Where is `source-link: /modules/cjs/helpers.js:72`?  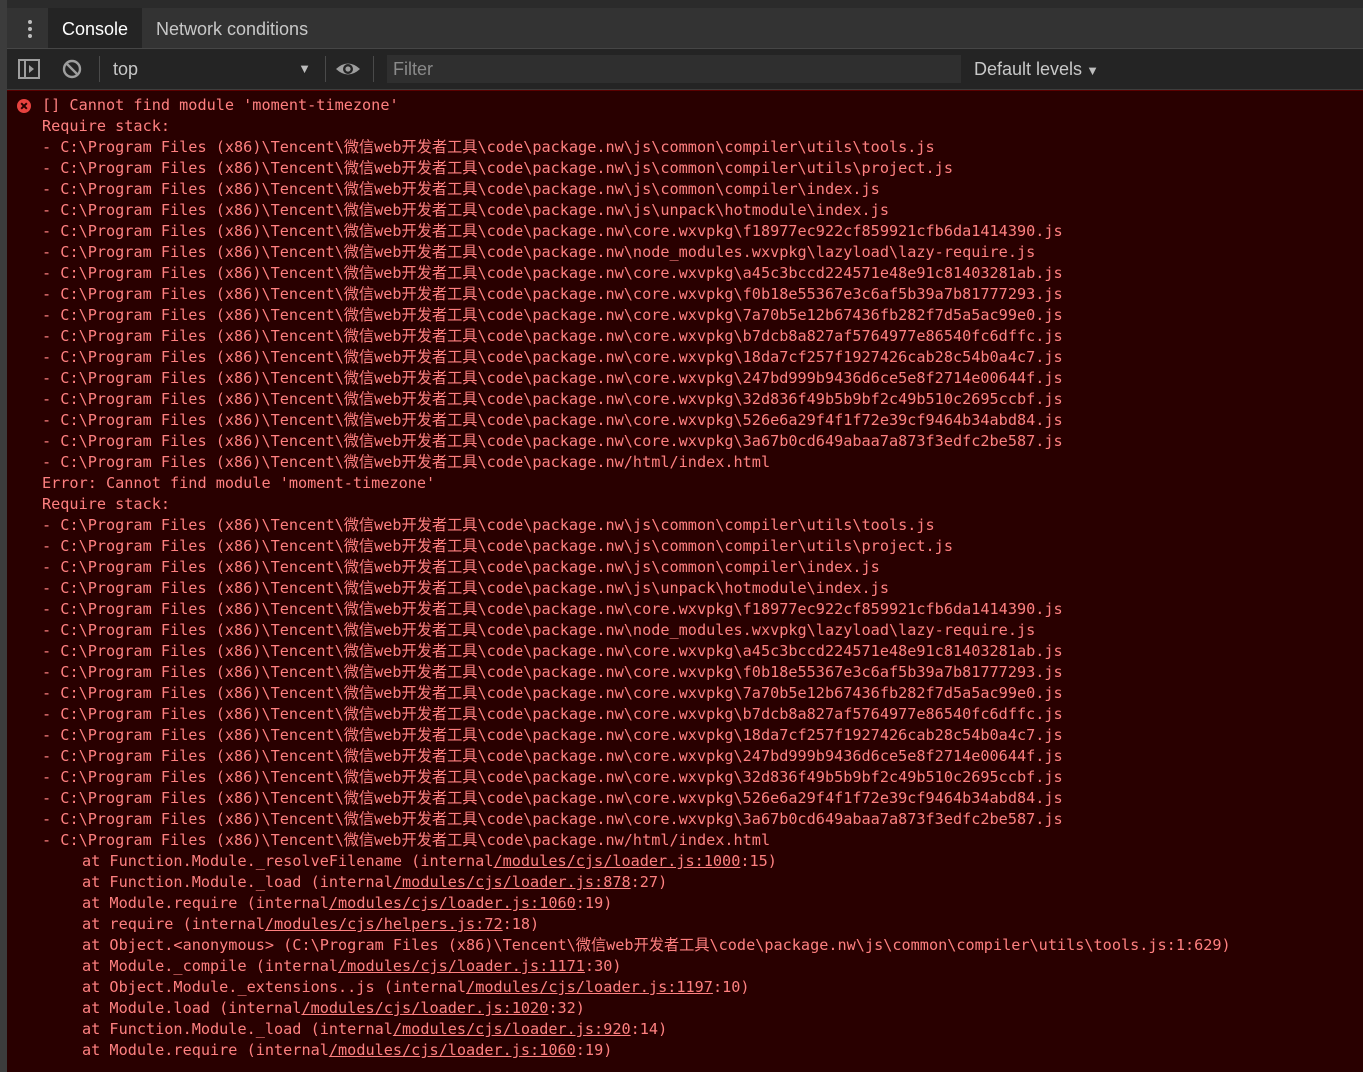 source-link: /modules/cjs/helpers.js:72 is located at coordinates (384, 924).